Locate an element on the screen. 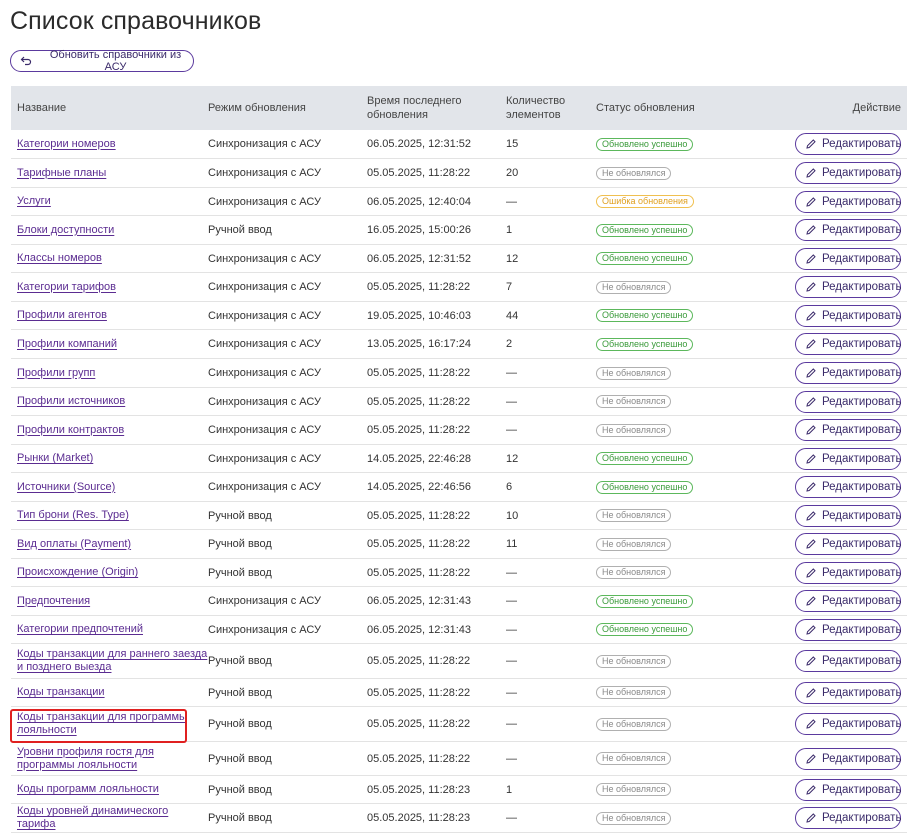  directory-link: Категории номеров is located at coordinates (66, 144).